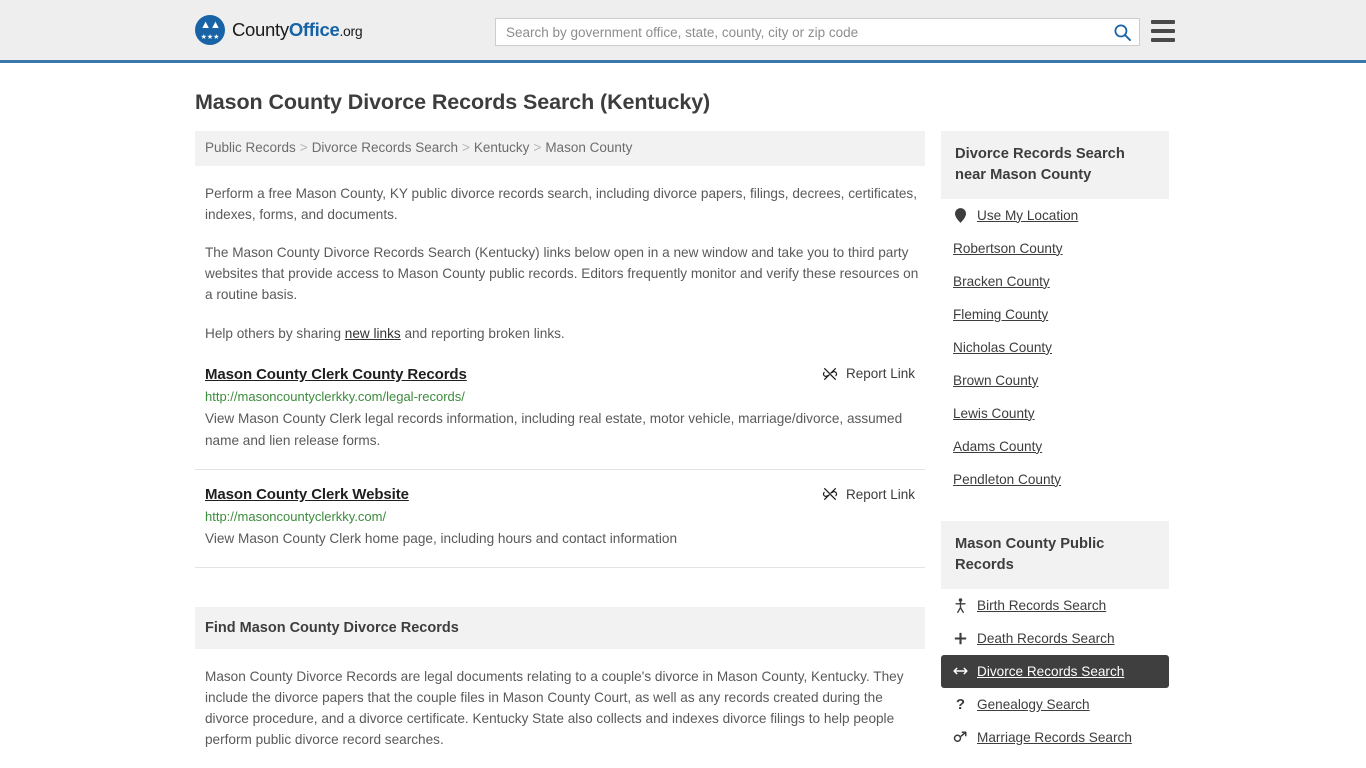 This screenshot has width=1366, height=768. What do you see at coordinates (1046, 638) in the screenshot?
I see `record-type-label: Death Records Search` at bounding box center [1046, 638].